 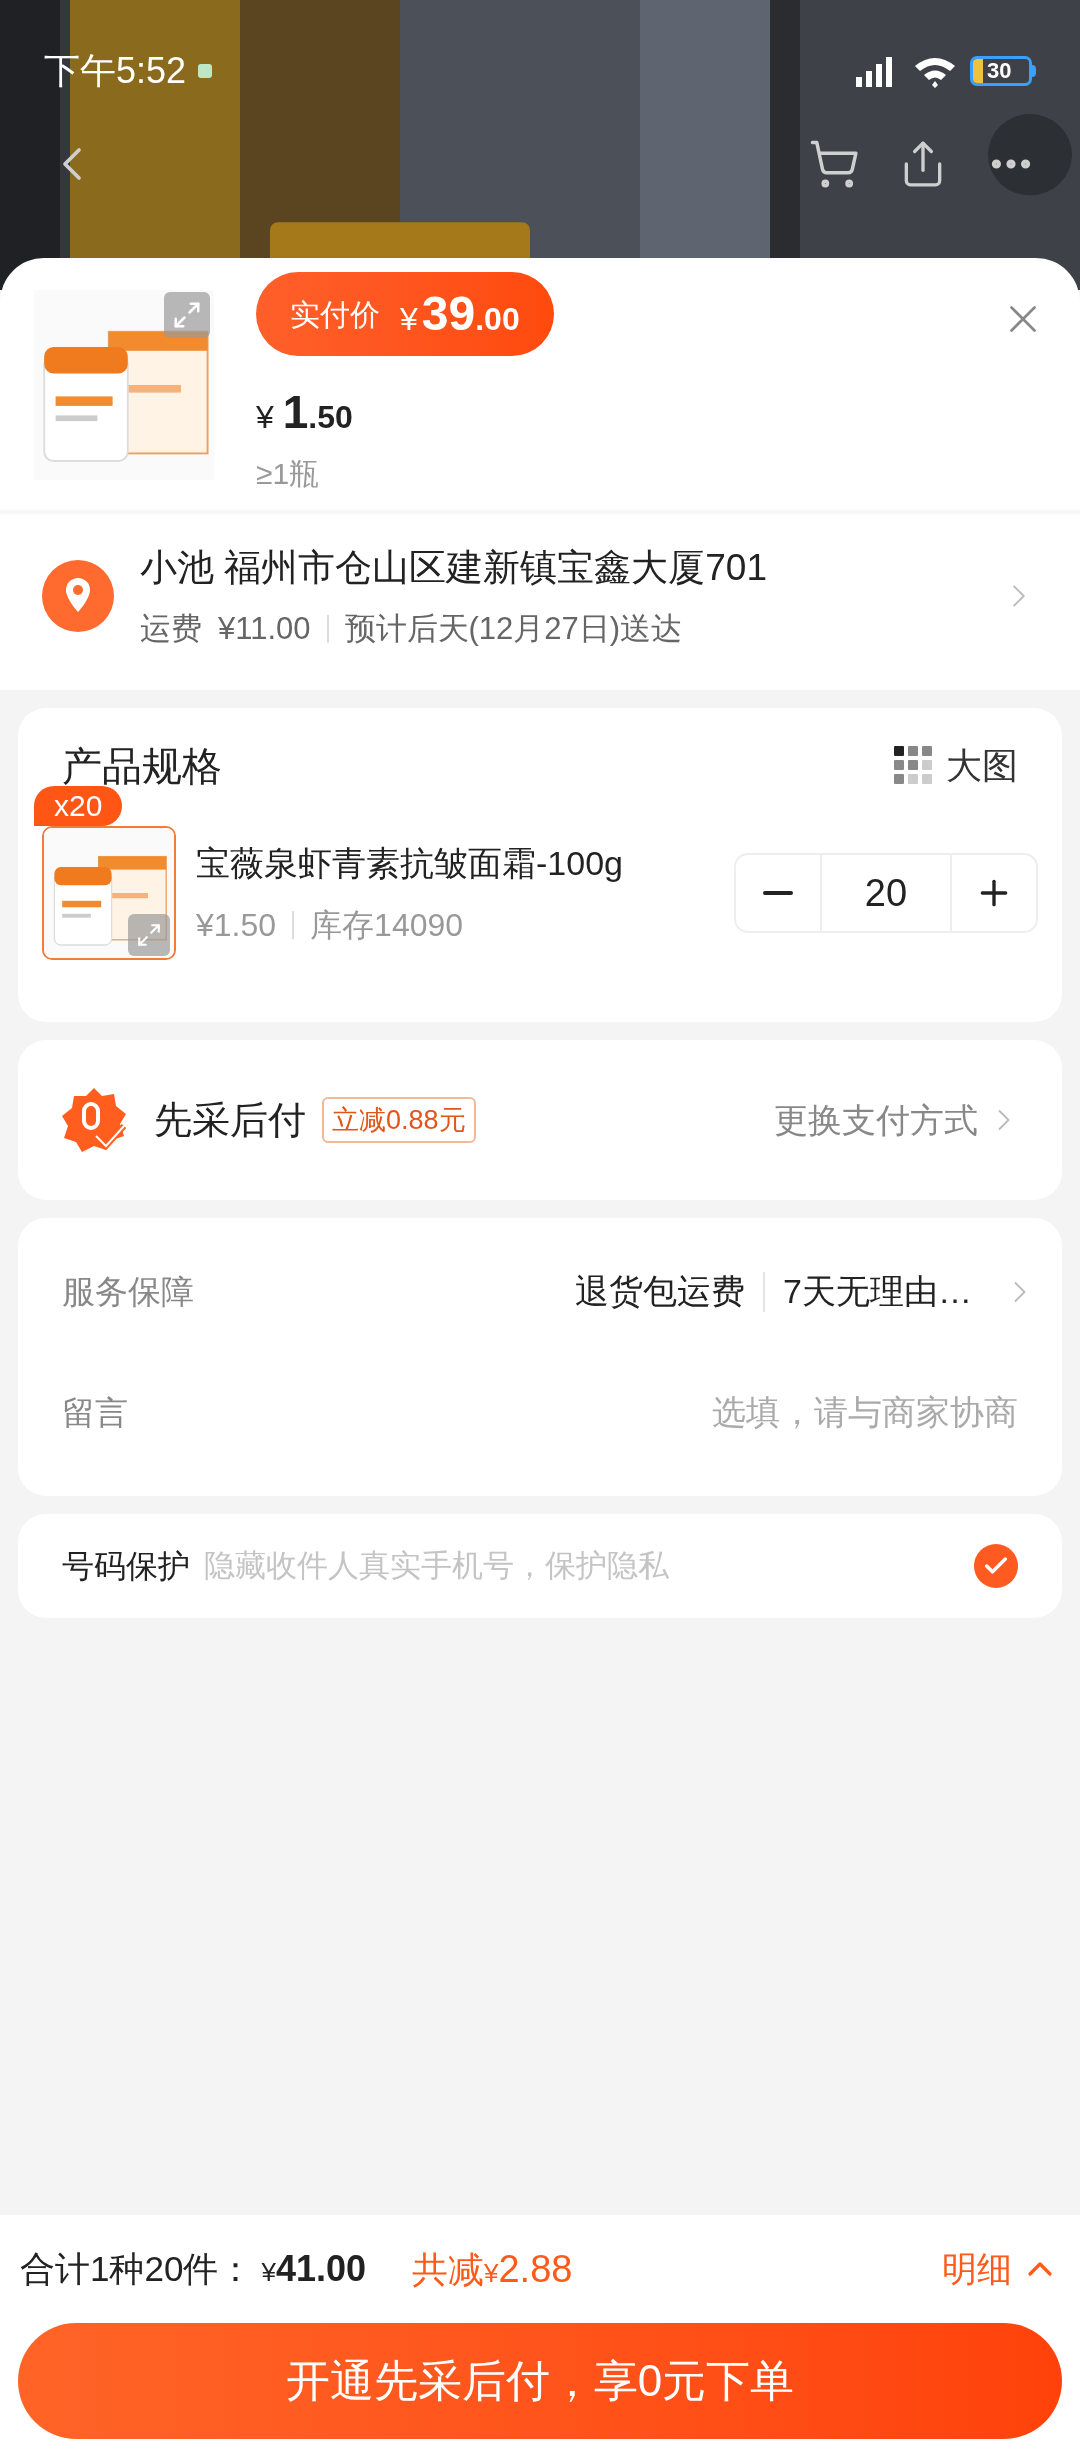 I want to click on message-field: 选填，请与商家协商, so click(x=573, y=1412).